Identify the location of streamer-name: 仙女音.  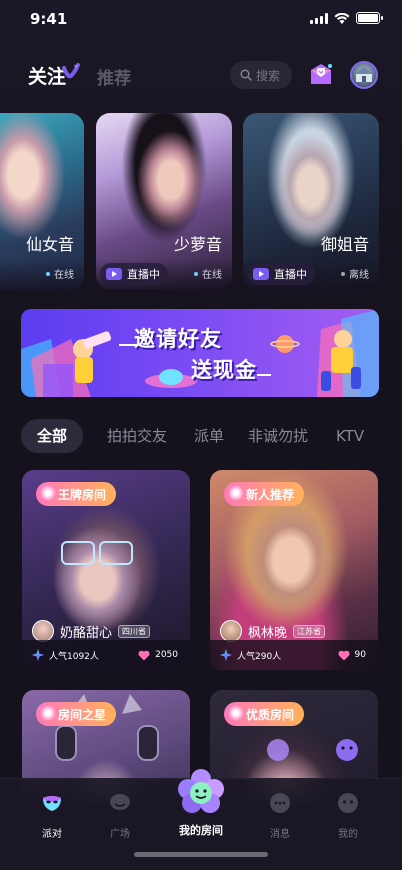
(49, 244).